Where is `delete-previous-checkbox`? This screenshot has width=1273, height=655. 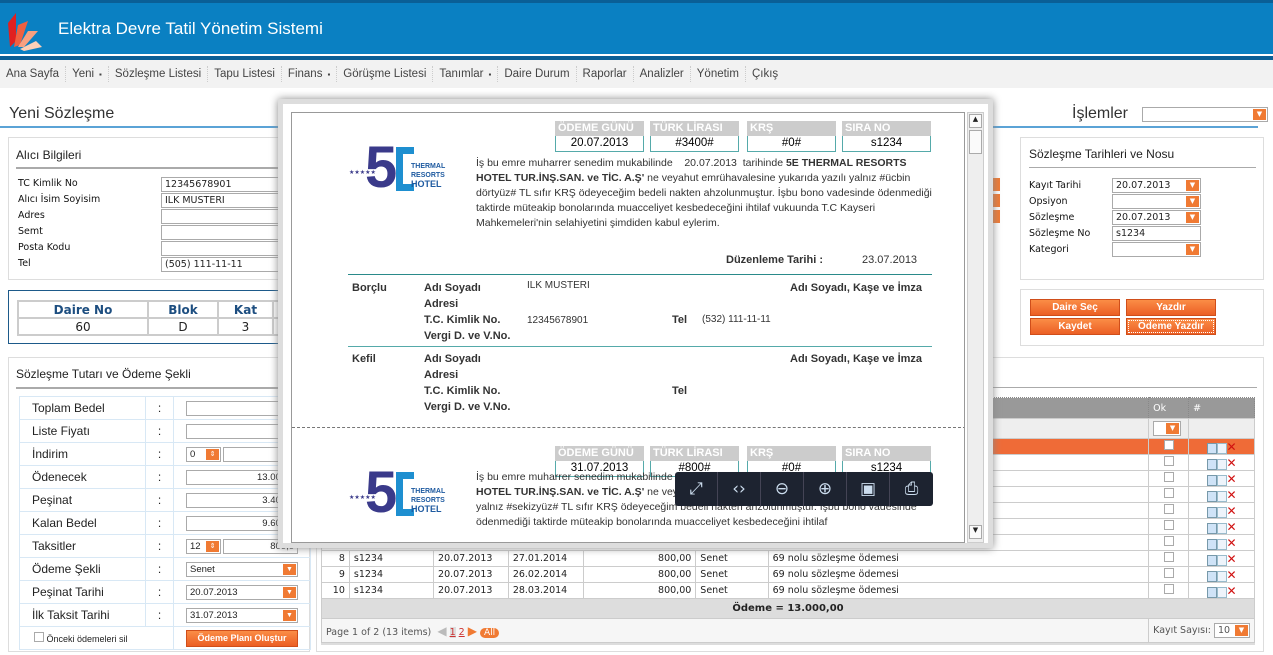 delete-previous-checkbox is located at coordinates (39, 637).